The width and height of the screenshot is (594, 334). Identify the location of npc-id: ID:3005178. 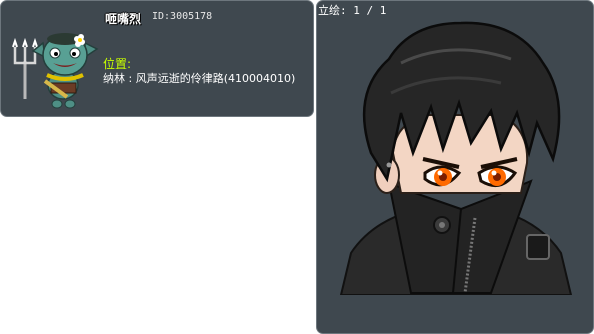
(182, 16).